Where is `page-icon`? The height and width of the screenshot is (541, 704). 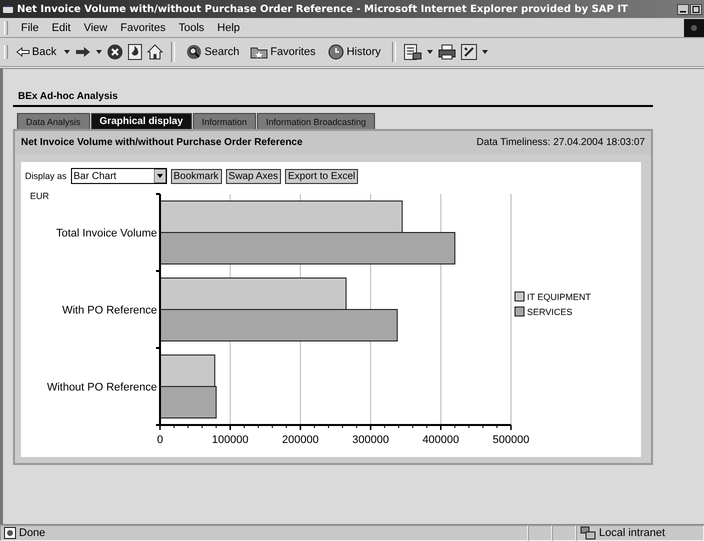
page-icon is located at coordinates (10, 533).